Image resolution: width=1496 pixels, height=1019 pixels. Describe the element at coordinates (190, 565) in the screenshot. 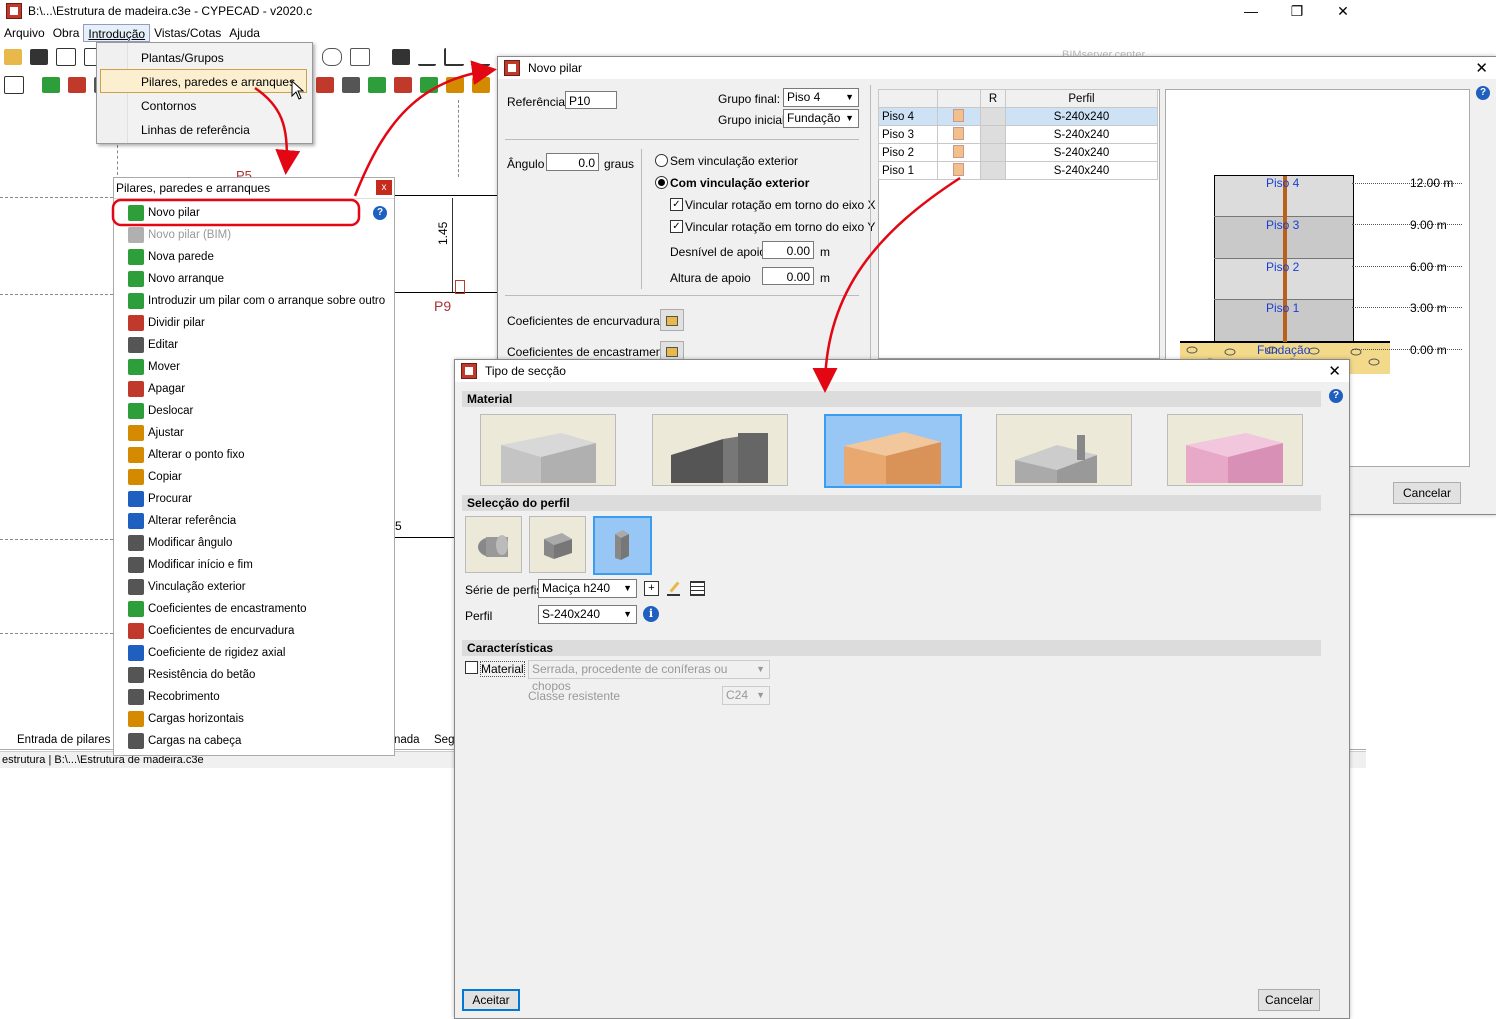

I see `sidepanel-item: Modificar início e fim` at that location.